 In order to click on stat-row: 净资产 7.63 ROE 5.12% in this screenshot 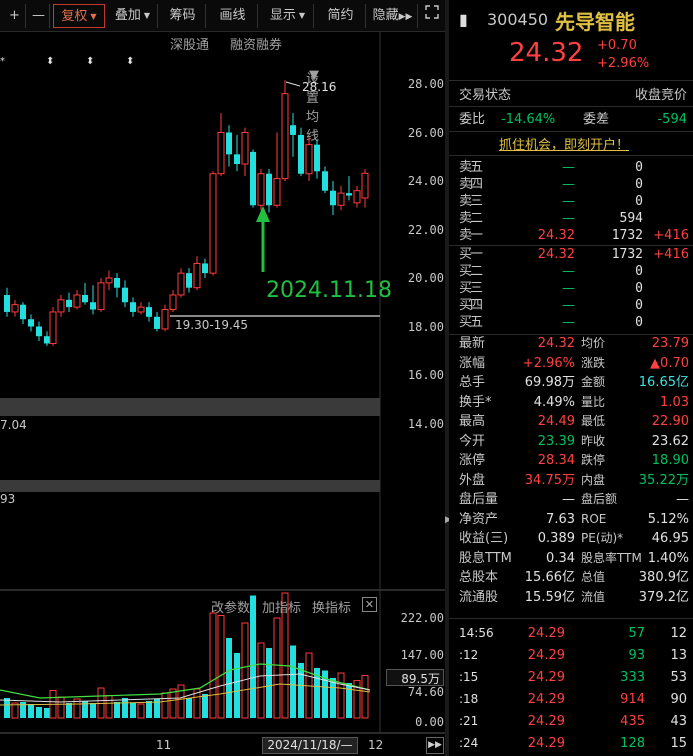, I will do `click(571, 519)`.